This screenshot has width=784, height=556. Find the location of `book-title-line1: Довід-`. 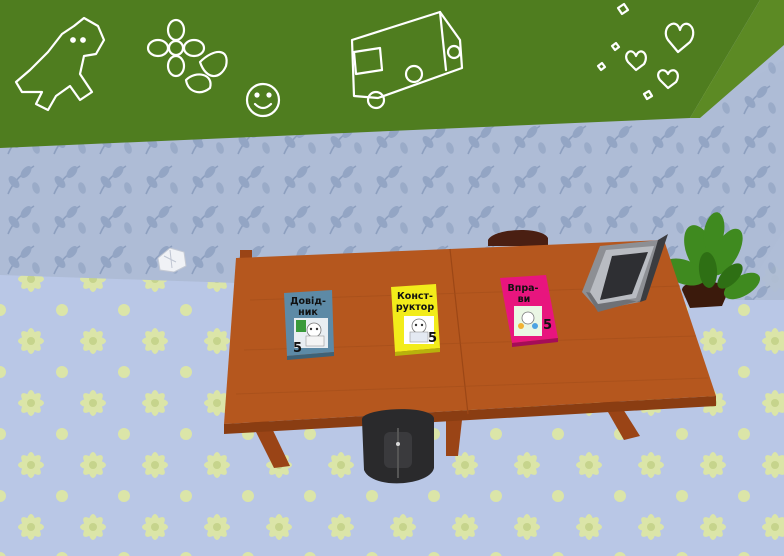

book-title-line1: Довід- is located at coordinates (308, 301).